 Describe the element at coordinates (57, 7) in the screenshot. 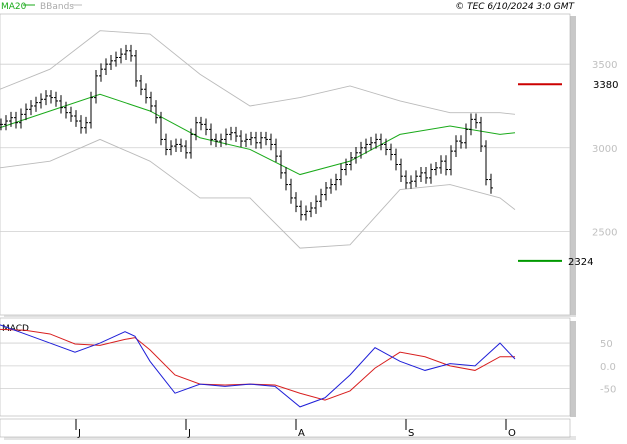

I see `legend-bbands-label: BBands` at that location.